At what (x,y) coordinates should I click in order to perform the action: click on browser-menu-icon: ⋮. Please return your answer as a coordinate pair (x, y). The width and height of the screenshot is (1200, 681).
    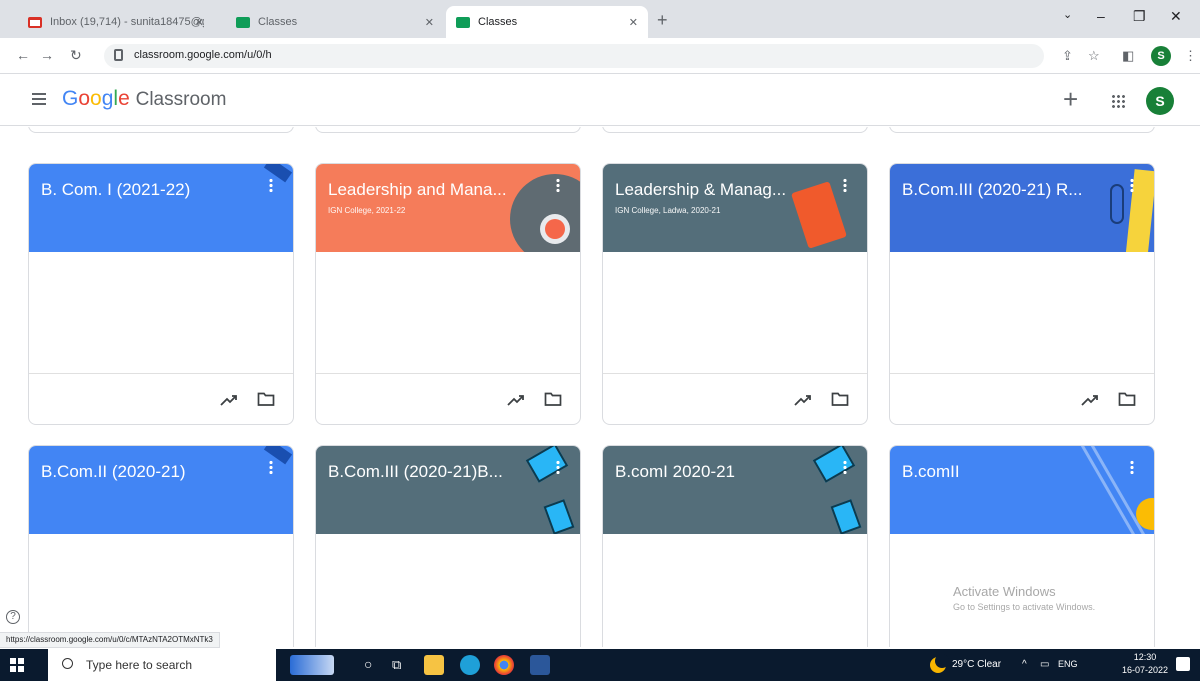
    Looking at the image, I should click on (1190, 56).